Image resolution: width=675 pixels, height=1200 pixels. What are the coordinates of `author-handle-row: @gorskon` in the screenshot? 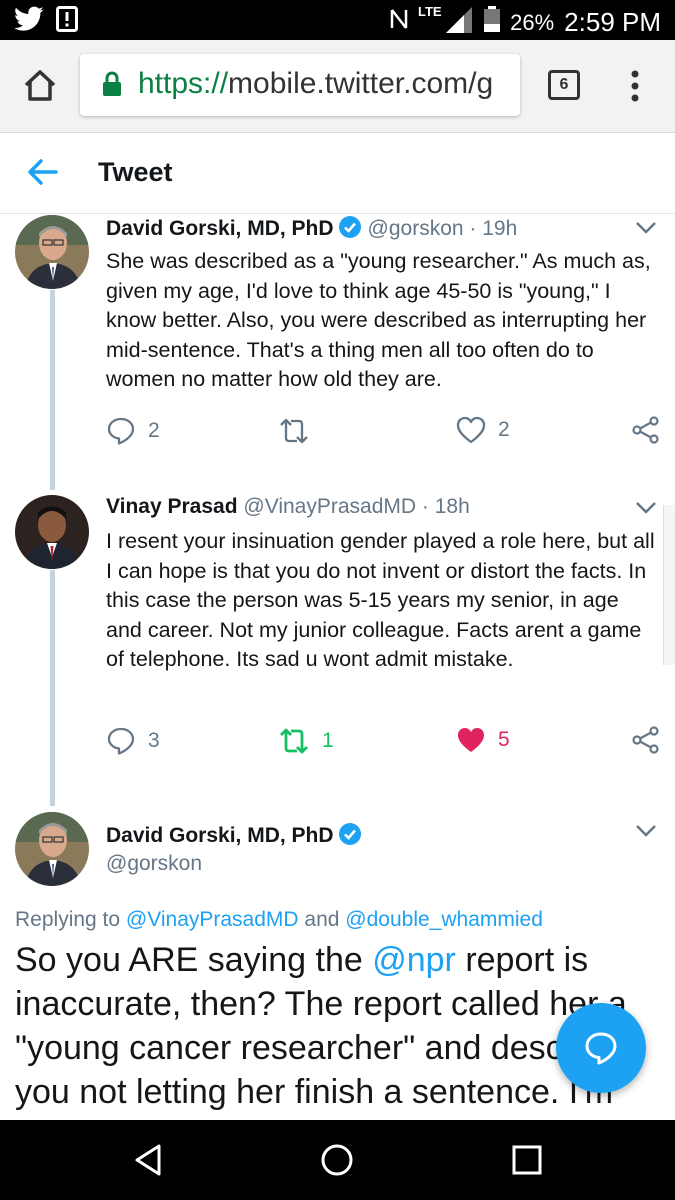 It's located at (154, 864).